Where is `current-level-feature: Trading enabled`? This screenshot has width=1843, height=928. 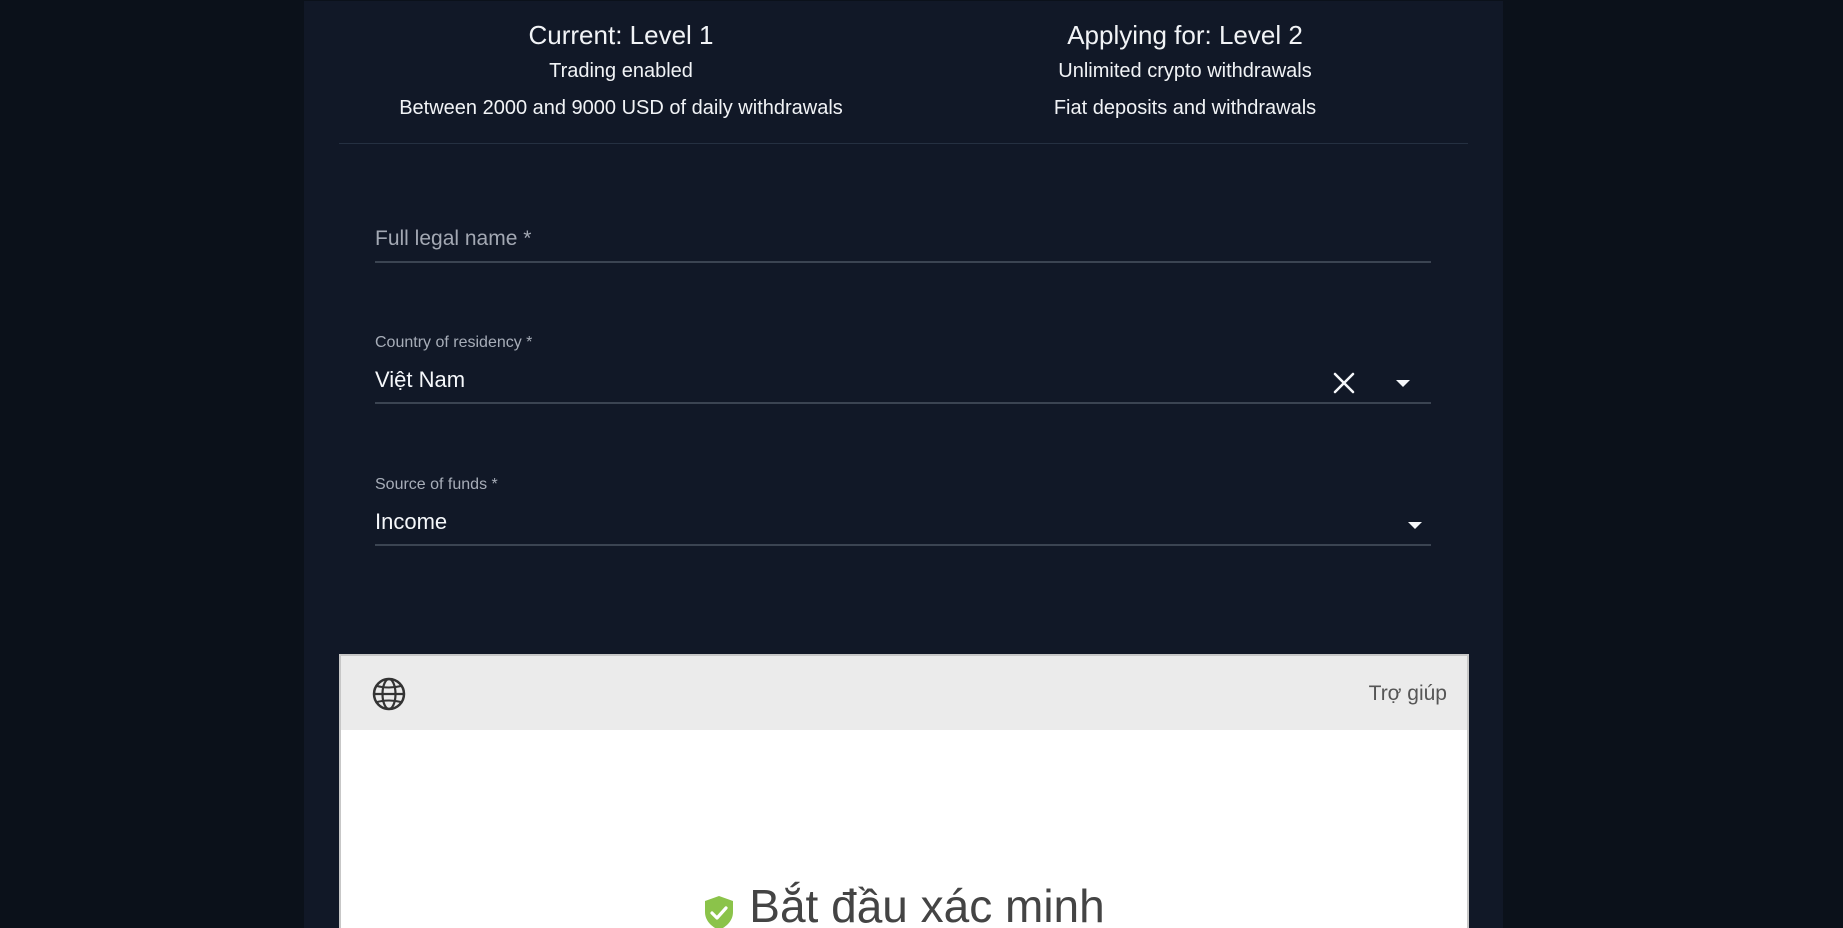 current-level-feature: Trading enabled is located at coordinates (621, 71).